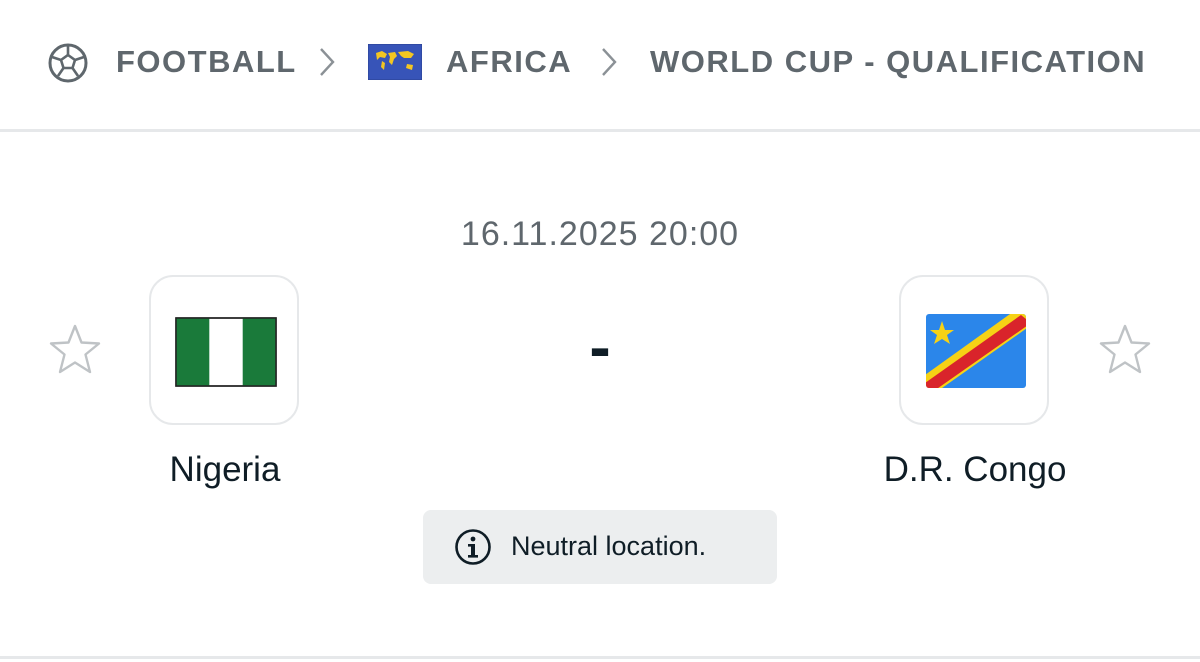 Image resolution: width=1200 pixels, height=662 pixels. Describe the element at coordinates (609, 546) in the screenshot. I see `match-info-text: Neutral location.` at that location.